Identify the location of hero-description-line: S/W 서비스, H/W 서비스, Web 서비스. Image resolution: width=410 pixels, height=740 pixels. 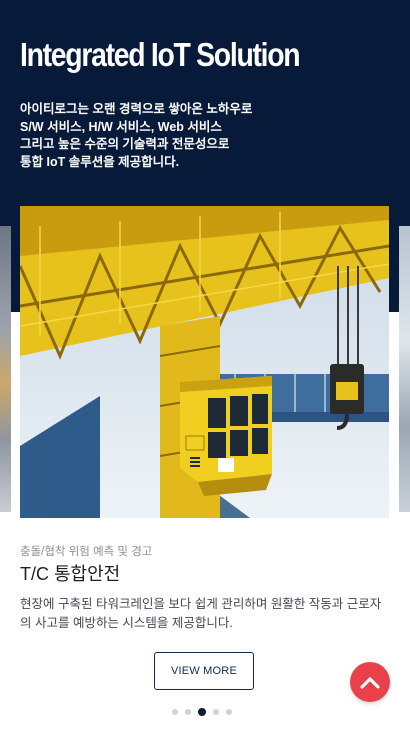
(121, 126).